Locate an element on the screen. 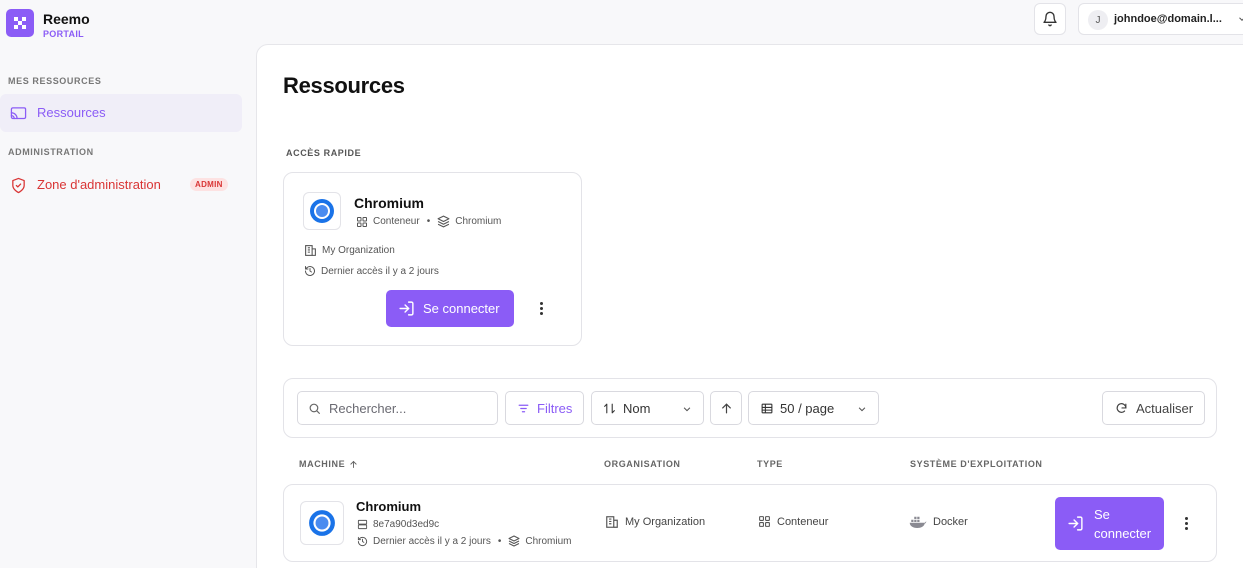 The width and height of the screenshot is (1243, 568). sidebar-item-label: Ressources is located at coordinates (71, 112).